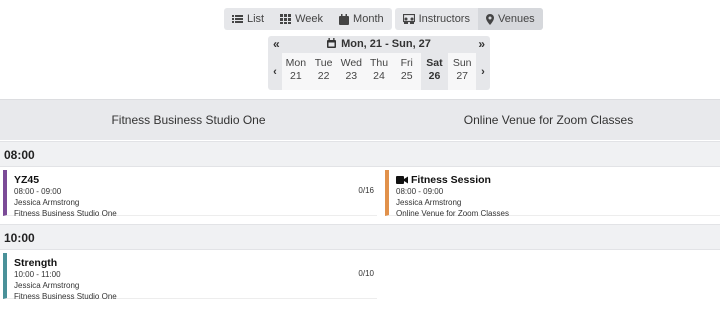  I want to click on session-title-wrap: Fitness Session, so click(443, 180).